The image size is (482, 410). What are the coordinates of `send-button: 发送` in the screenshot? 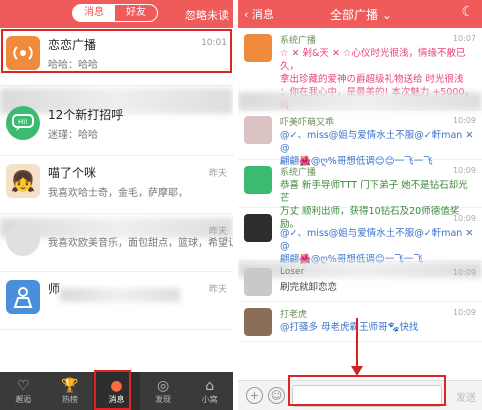 It's located at (466, 396).